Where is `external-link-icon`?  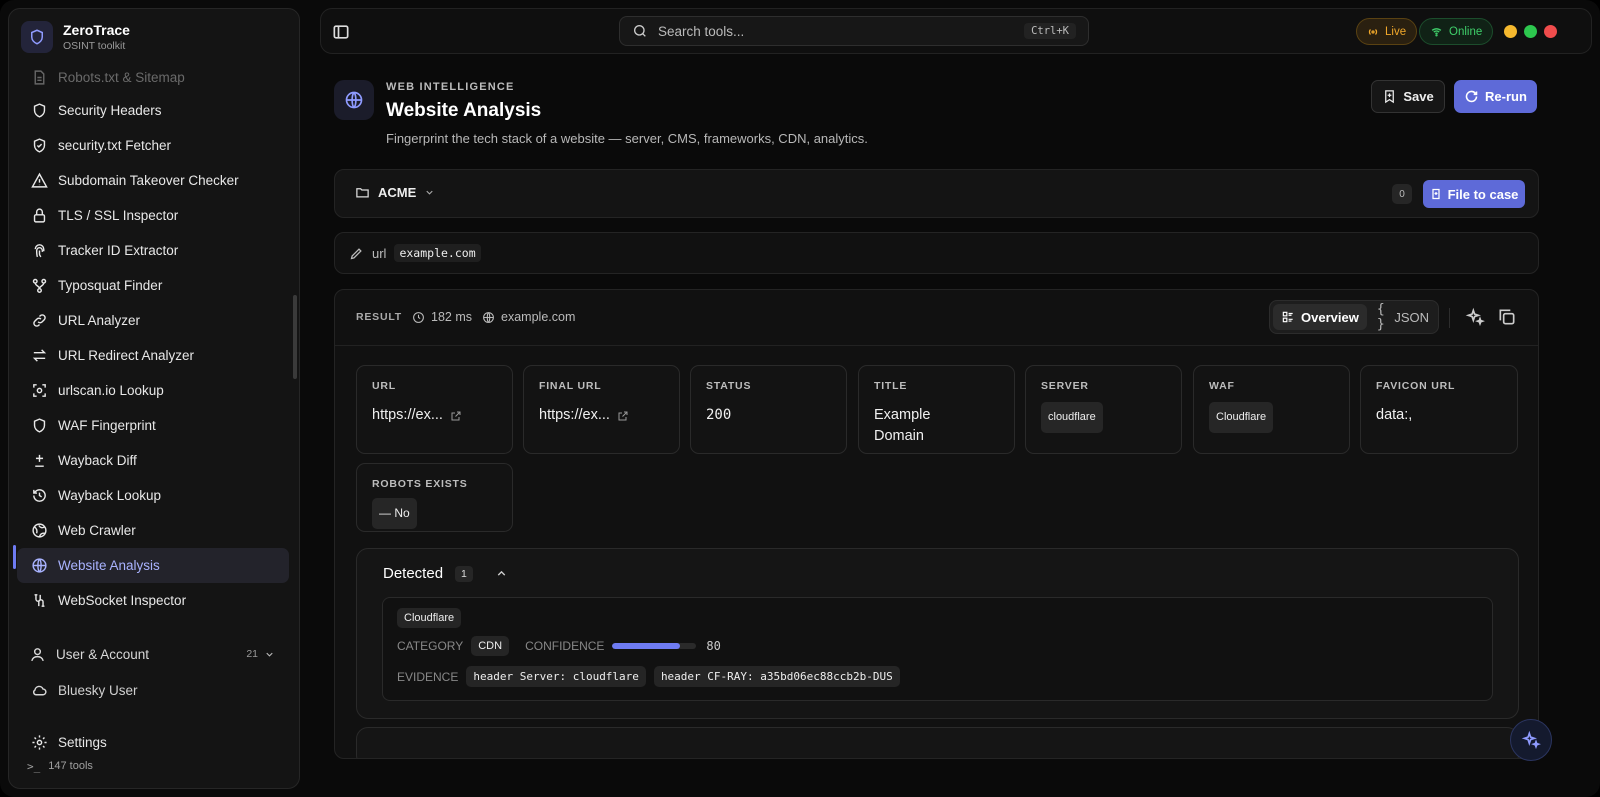 external-link-icon is located at coordinates (456, 415).